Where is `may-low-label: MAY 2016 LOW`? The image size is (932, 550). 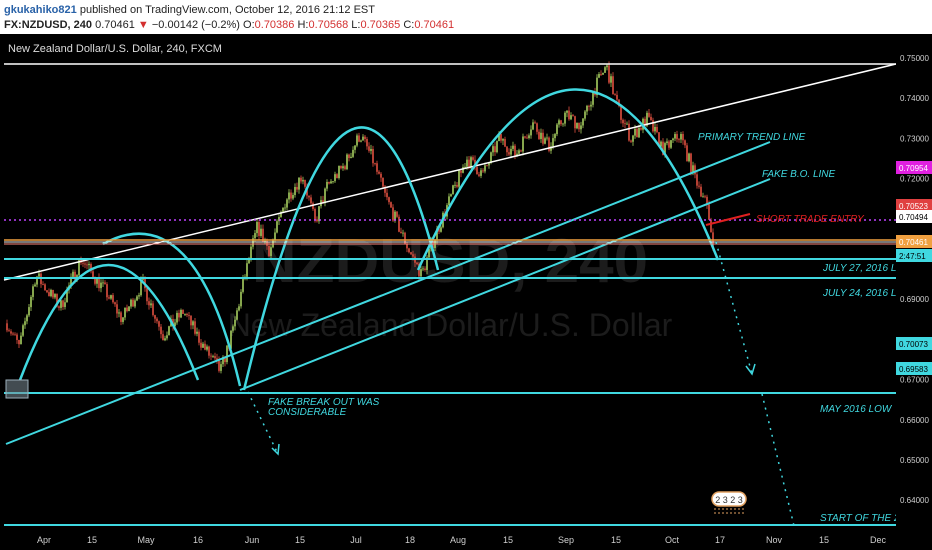
may-low-label: MAY 2016 LOW is located at coordinates (856, 409).